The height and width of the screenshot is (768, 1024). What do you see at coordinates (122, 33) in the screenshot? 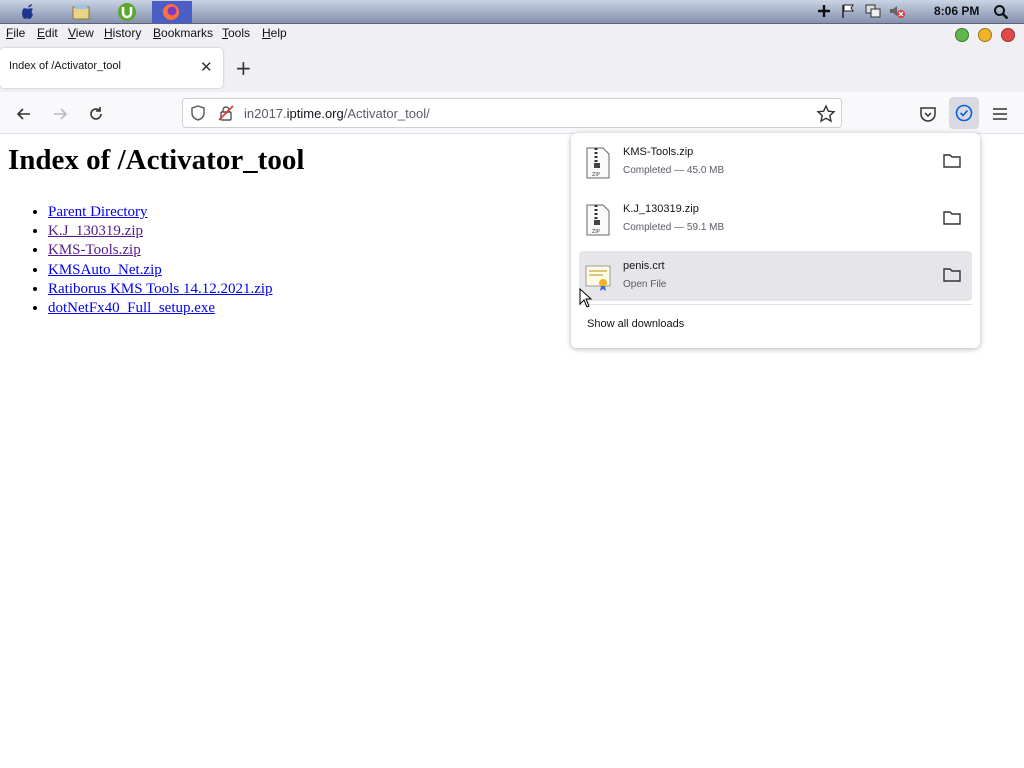
I see `menu-history: History` at bounding box center [122, 33].